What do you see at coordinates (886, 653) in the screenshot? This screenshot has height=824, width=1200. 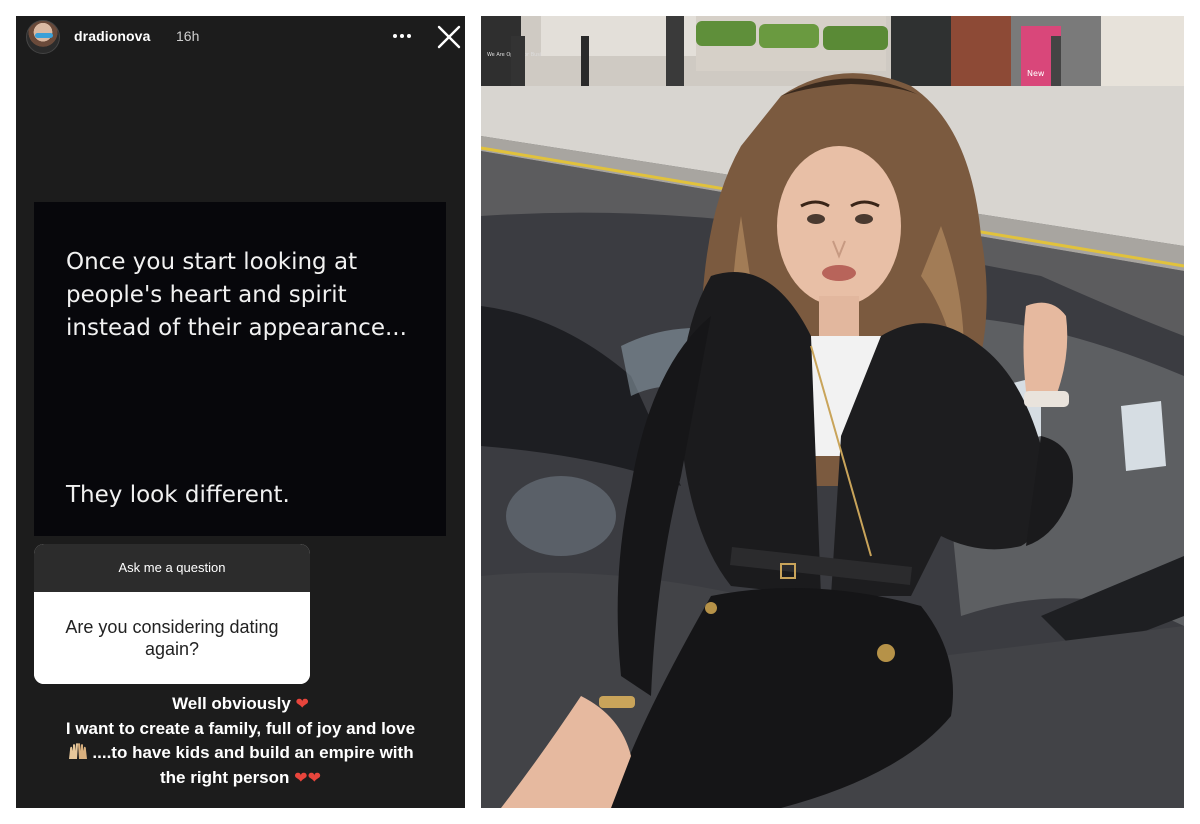 I see `trouser-button` at bounding box center [886, 653].